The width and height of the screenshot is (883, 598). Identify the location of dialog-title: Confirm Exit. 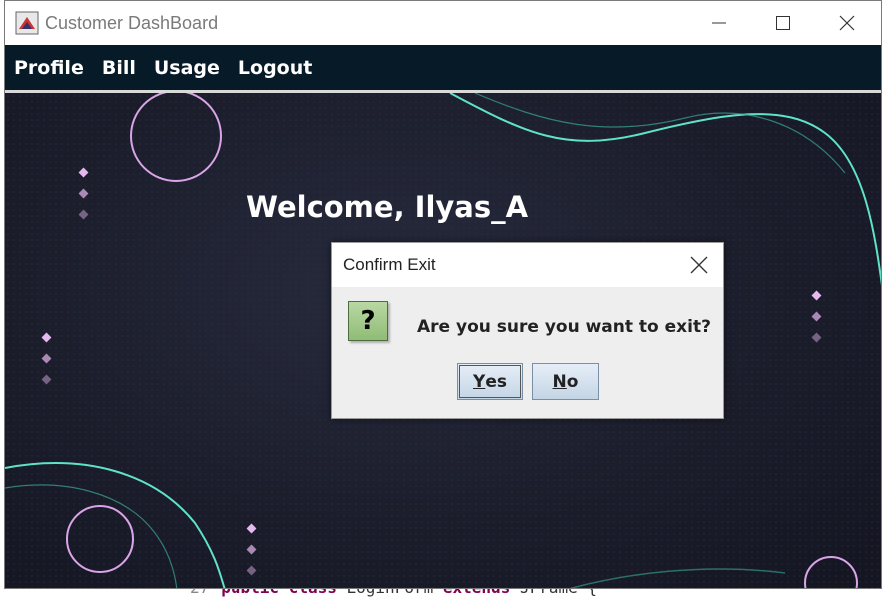
(389, 264).